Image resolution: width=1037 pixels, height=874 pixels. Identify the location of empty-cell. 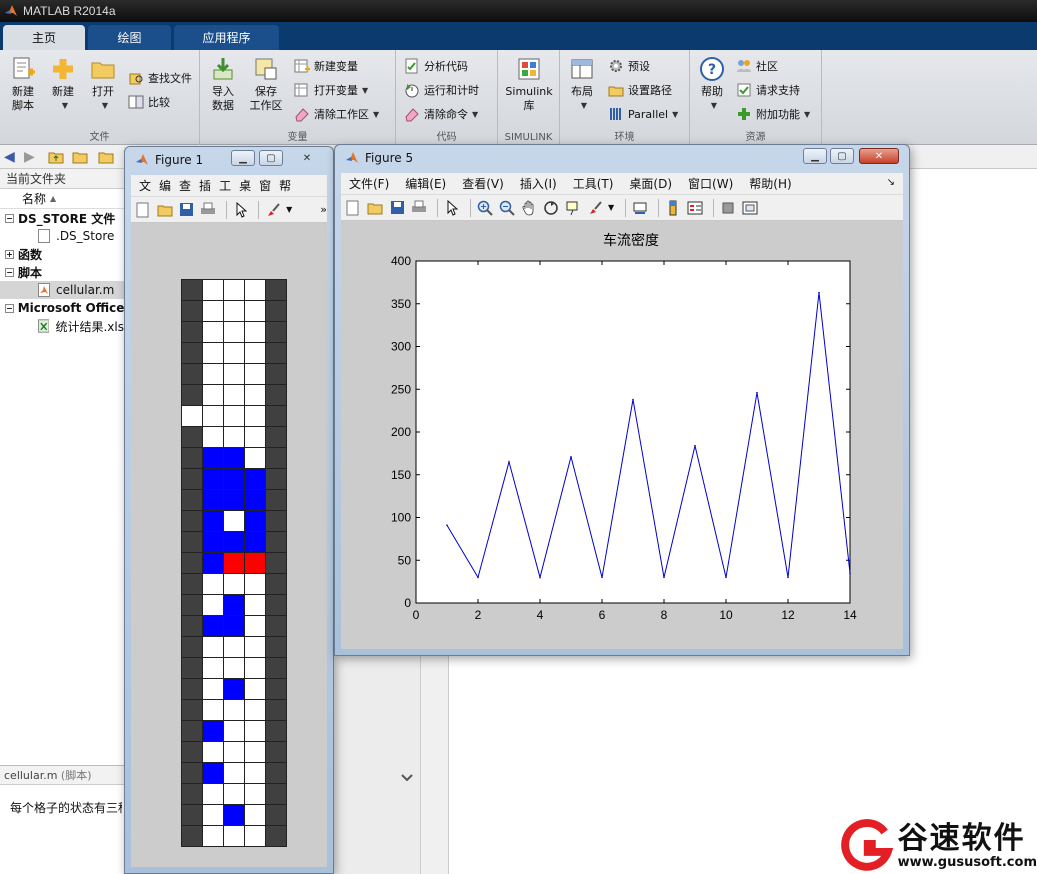
(213, 710).